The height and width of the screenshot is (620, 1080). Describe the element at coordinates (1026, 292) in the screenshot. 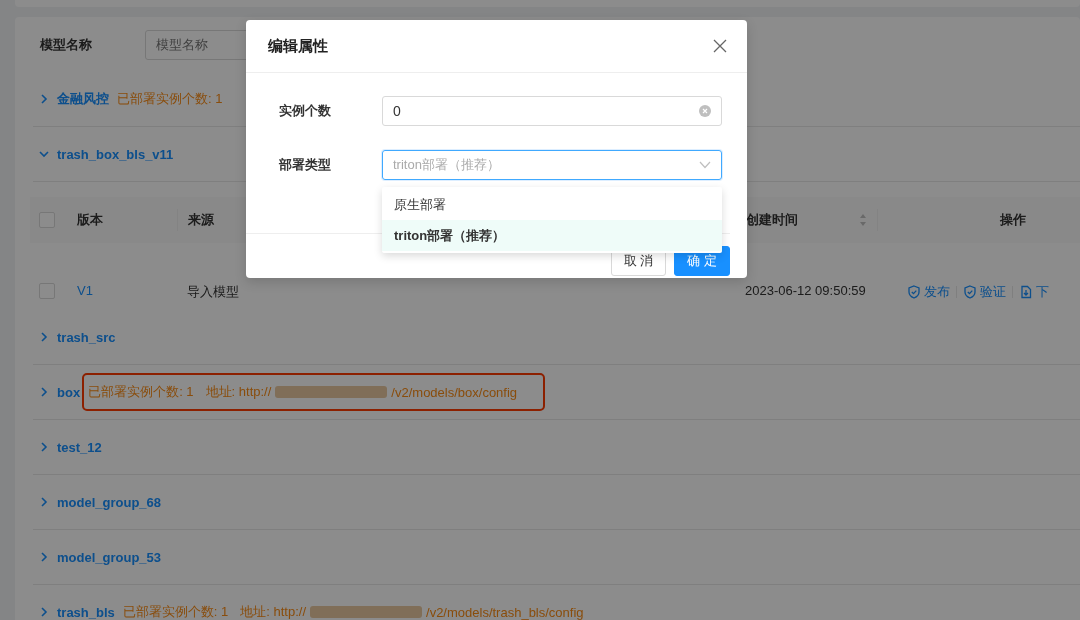

I see `download-icon` at that location.